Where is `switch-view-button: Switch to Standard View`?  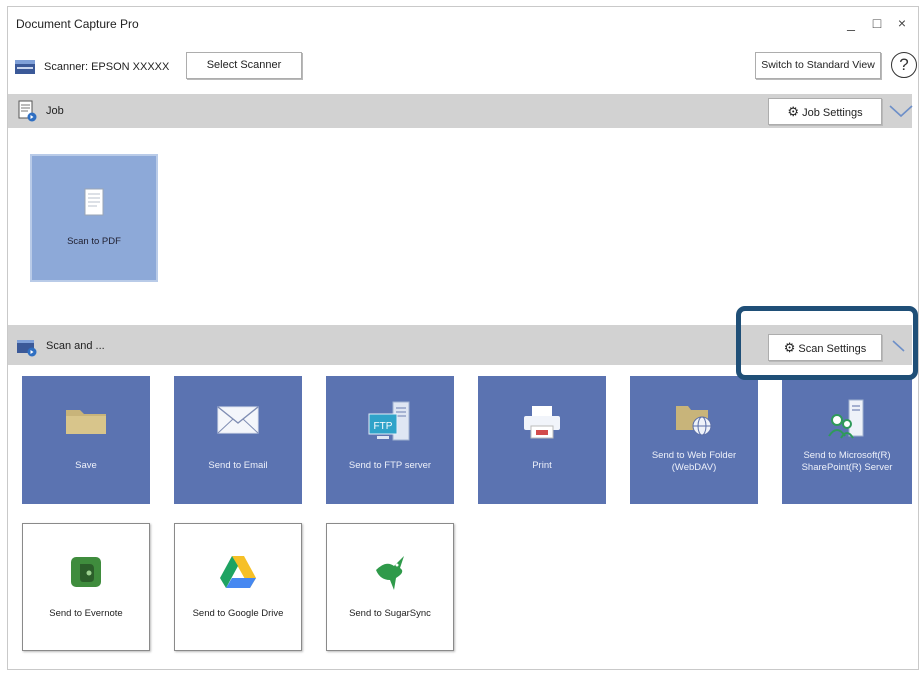 switch-view-button: Switch to Standard View is located at coordinates (818, 65).